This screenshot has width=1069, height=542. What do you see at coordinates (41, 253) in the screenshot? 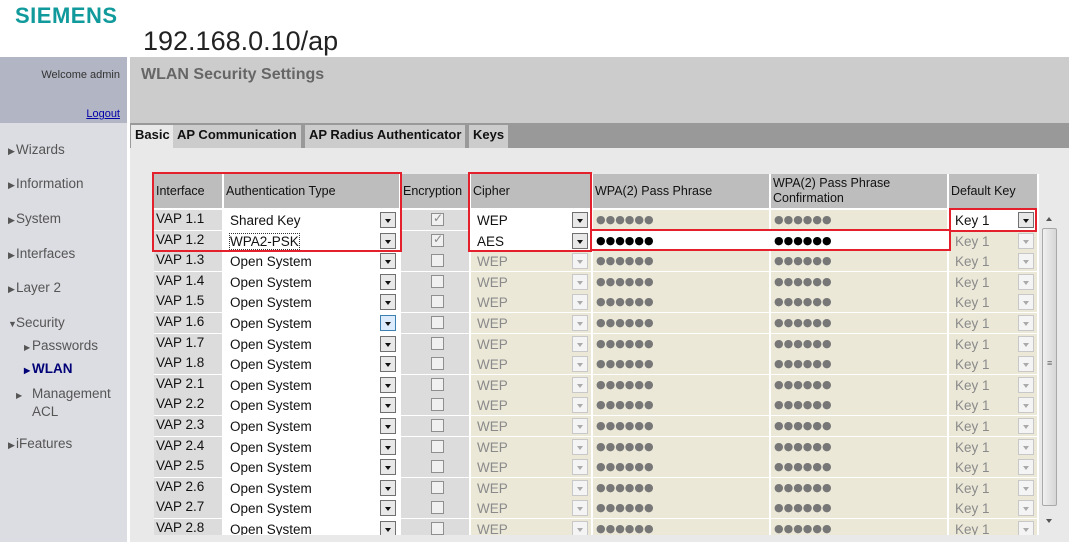
I see `nav-interfaces: ▶Interfaces` at bounding box center [41, 253].